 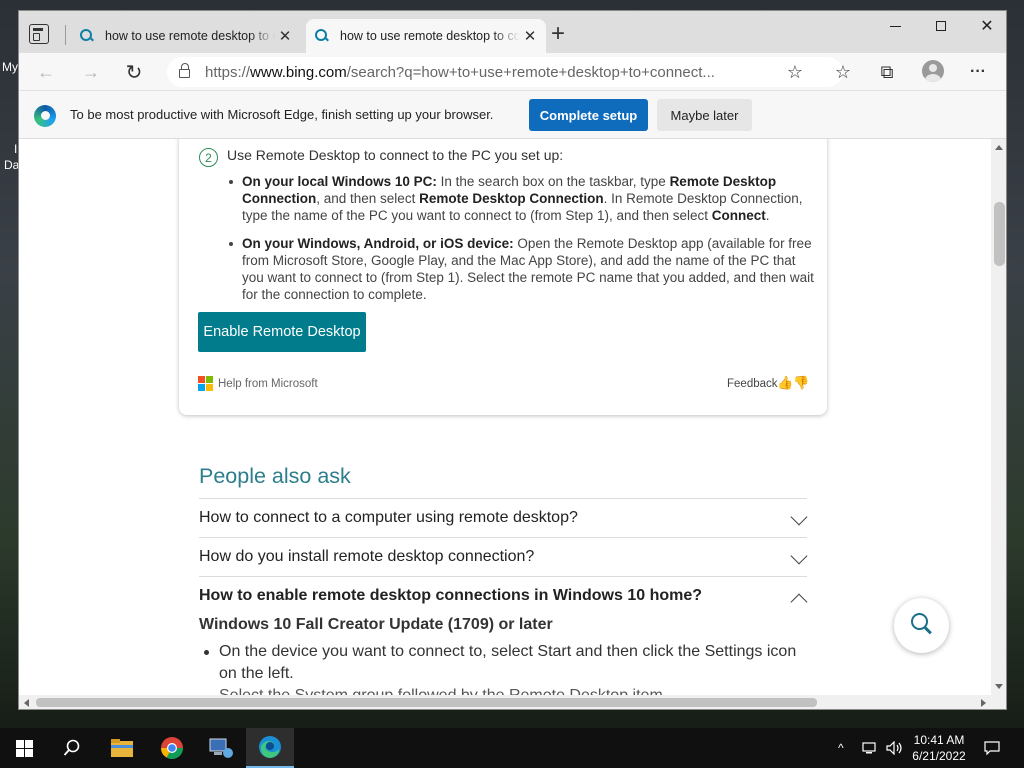 I want to click on desktop-label-my: My, so click(x=10, y=67).